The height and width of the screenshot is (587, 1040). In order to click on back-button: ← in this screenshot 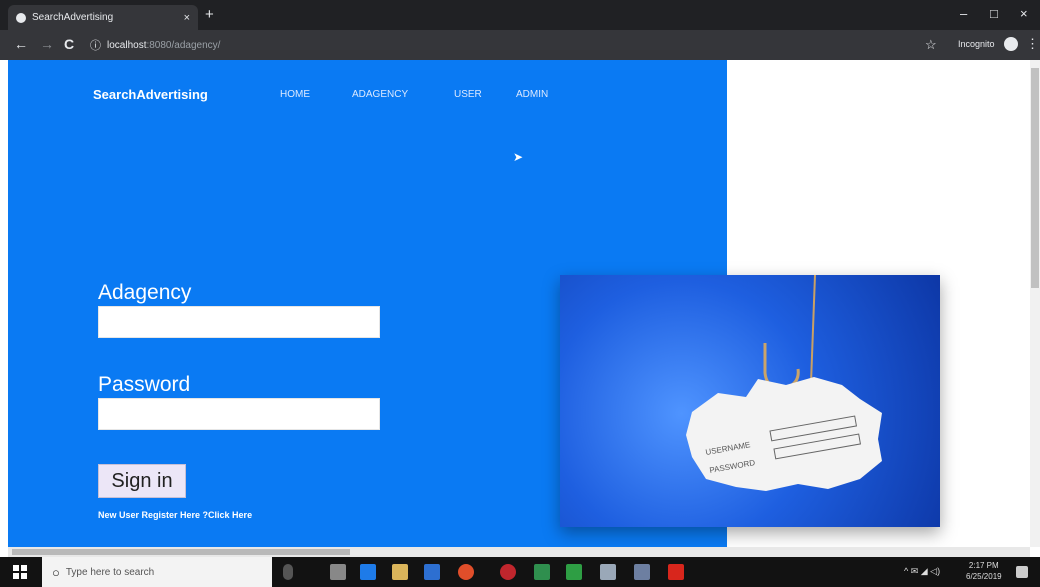, I will do `click(21, 44)`.